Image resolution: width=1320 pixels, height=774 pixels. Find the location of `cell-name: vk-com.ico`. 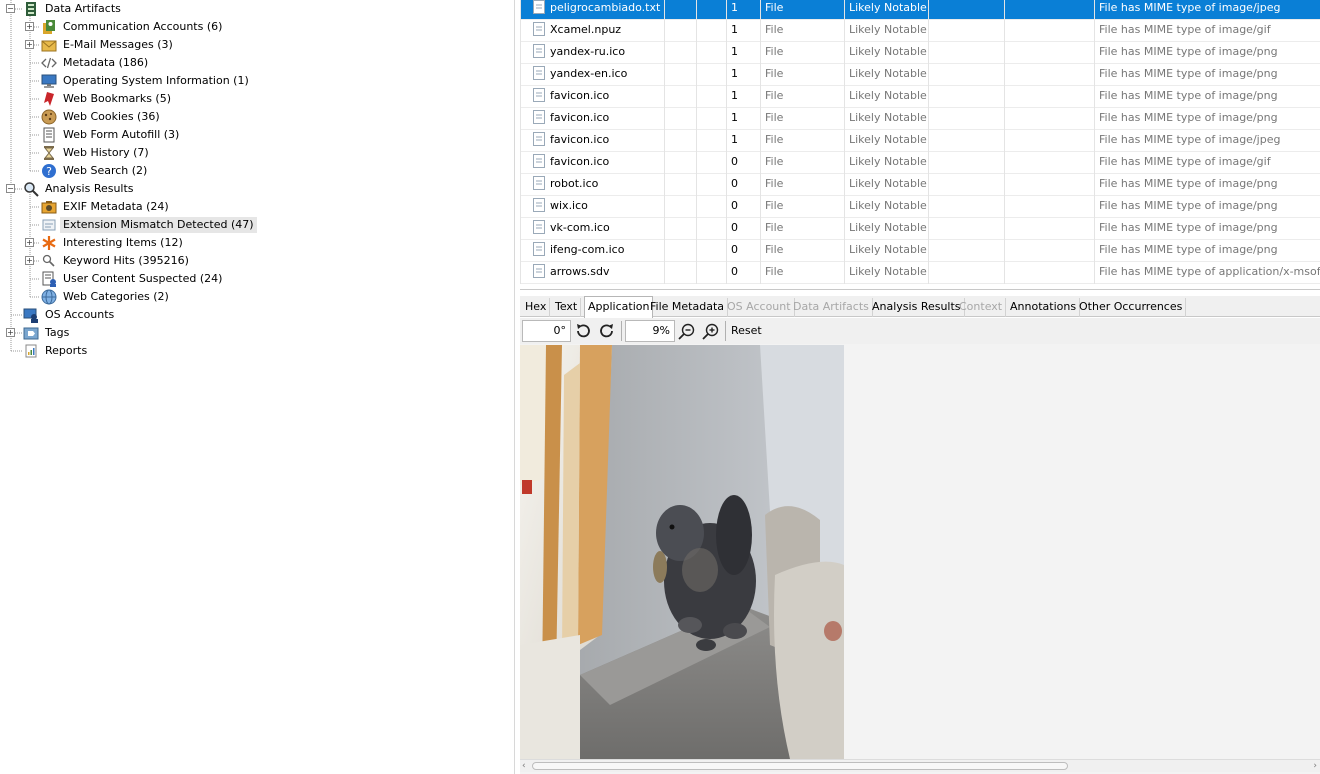

cell-name: vk-com.ico is located at coordinates (592, 229).